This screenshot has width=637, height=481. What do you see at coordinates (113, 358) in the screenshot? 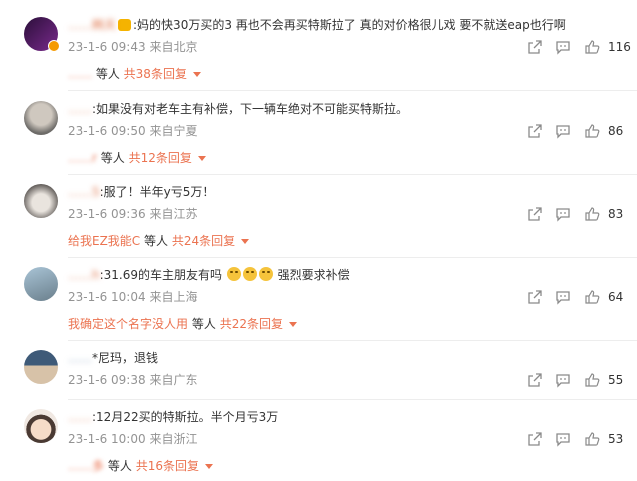
I see `comment-text-line: ……*尼玛，退钱` at bounding box center [113, 358].